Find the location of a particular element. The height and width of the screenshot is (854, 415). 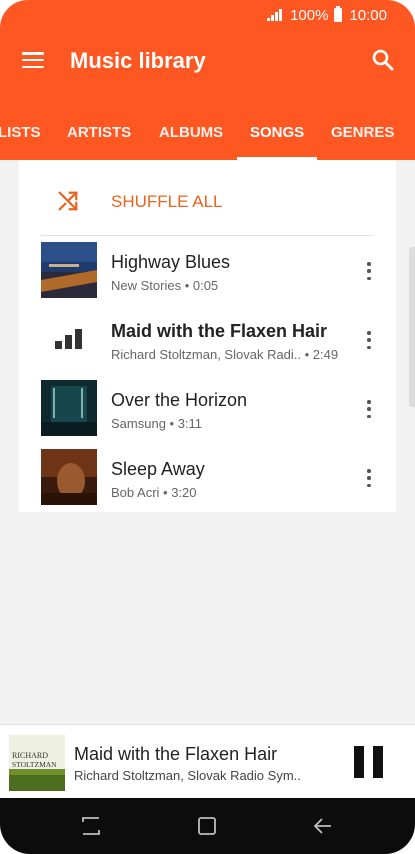

shuffle-all-button: SHUFFLE ALL is located at coordinates (207, 198).